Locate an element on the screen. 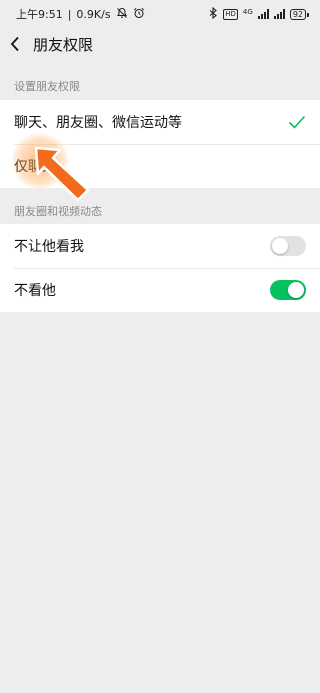 This screenshot has width=320, height=693. alarm-off-icon is located at coordinates (122, 14).